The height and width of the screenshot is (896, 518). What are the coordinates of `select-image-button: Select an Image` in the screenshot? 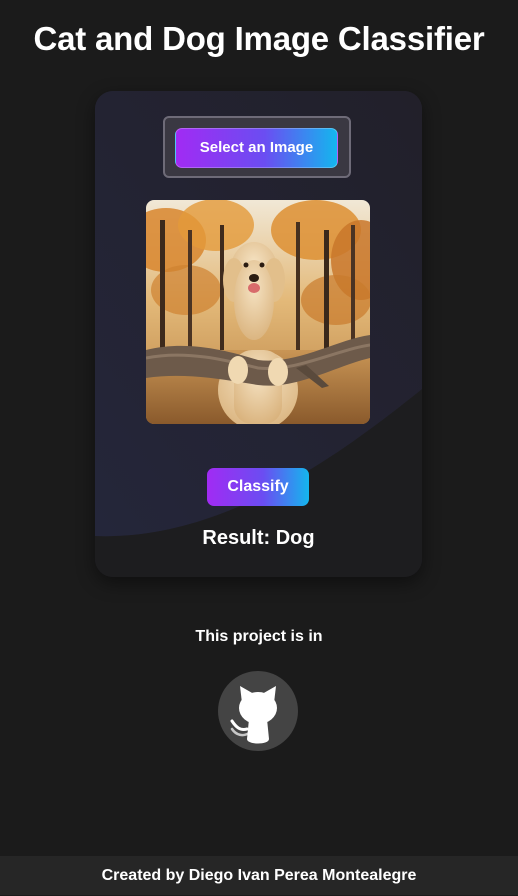 It's located at (256, 148).